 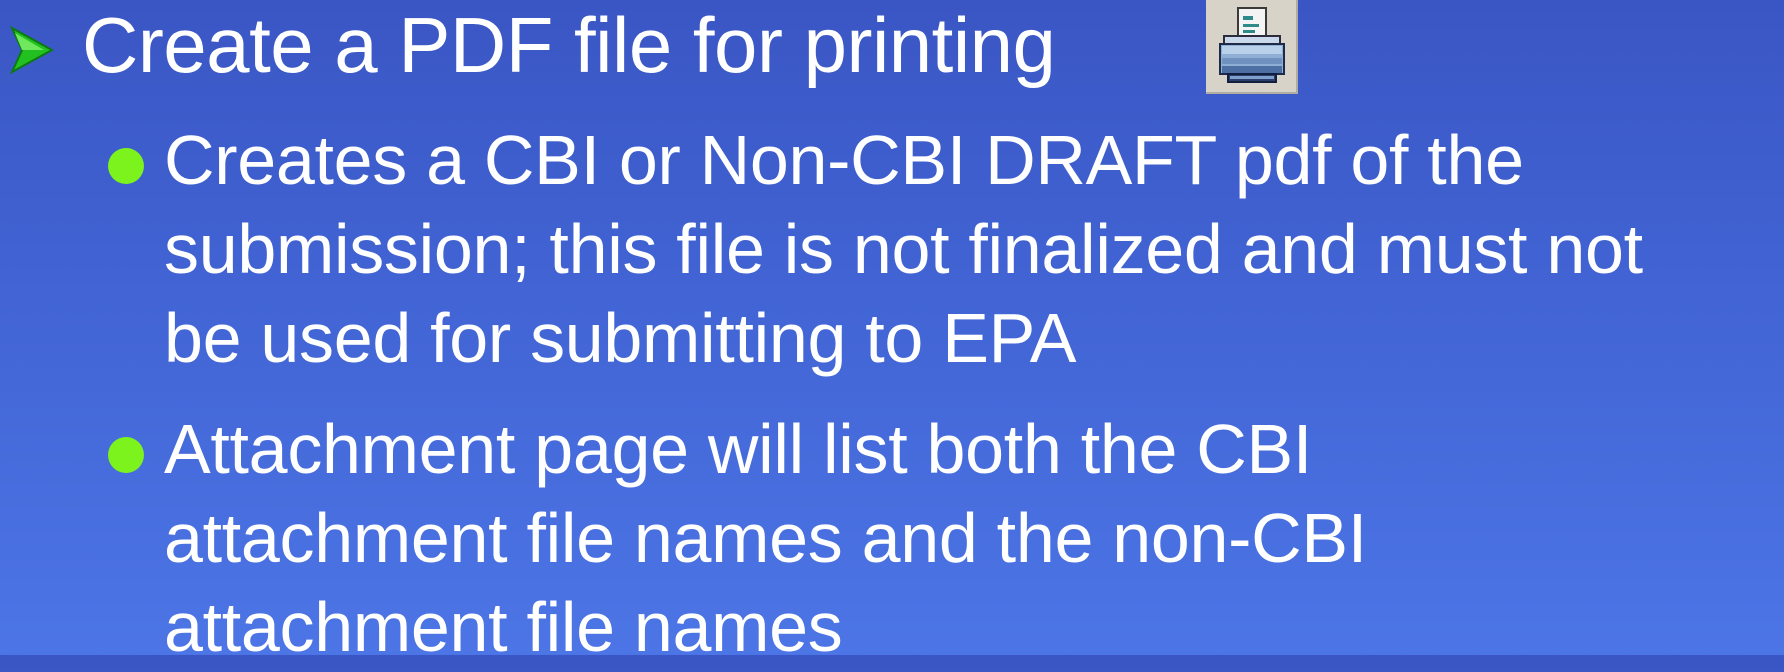 What do you see at coordinates (620, 338) in the screenshot?
I see `bullet-line: be used for submitting to EPA` at bounding box center [620, 338].